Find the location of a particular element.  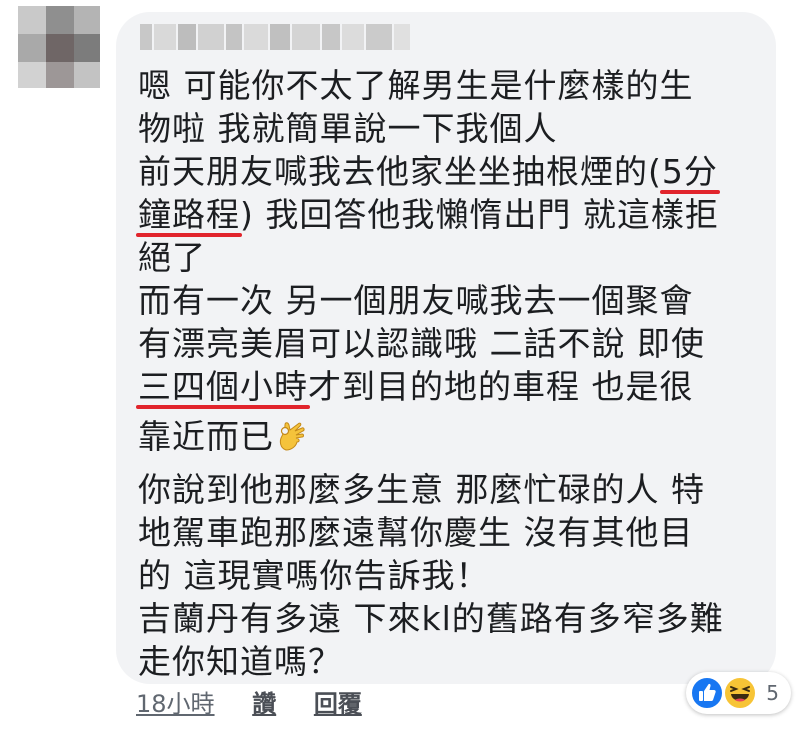

comment-line: 吉蘭丹有多遠 下來kl的舊路有多窄多難 is located at coordinates (431, 618).